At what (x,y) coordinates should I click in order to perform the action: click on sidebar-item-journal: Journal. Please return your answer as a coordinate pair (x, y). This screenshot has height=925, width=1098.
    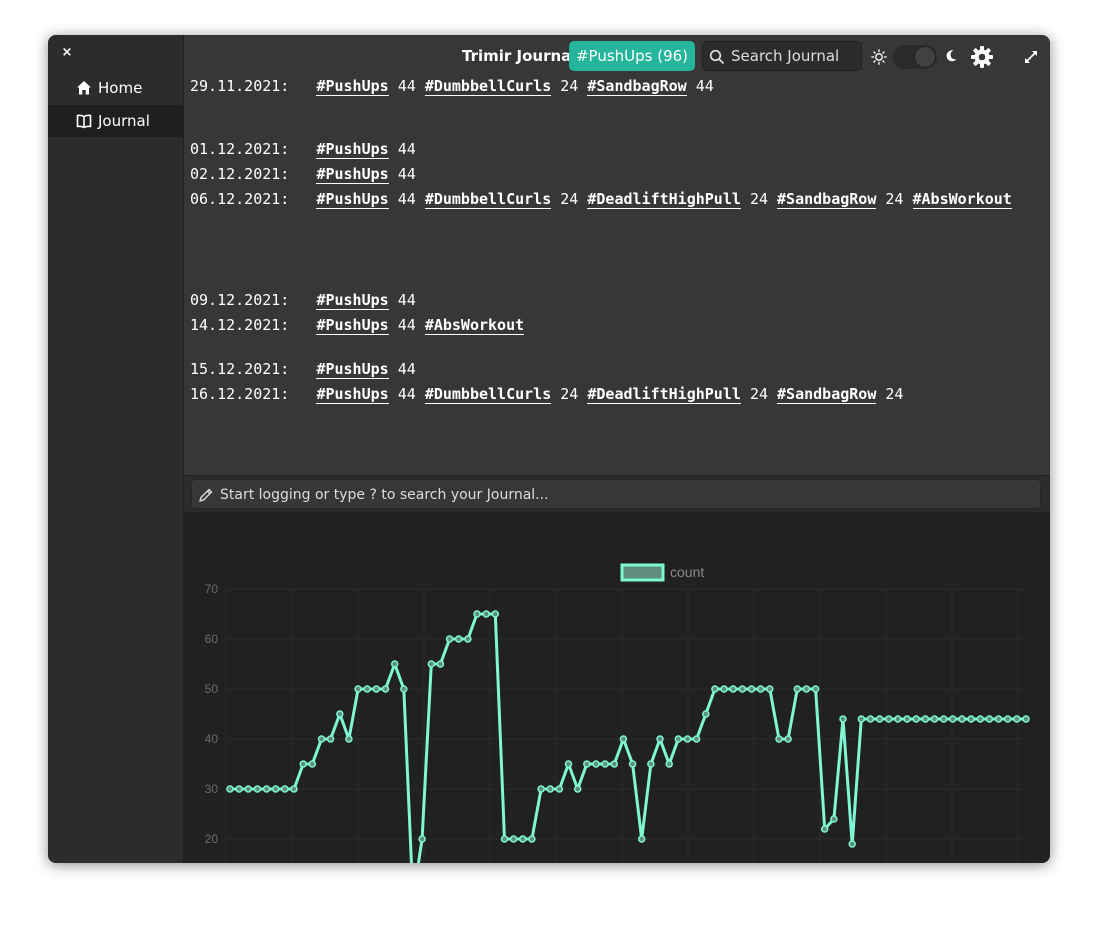
    Looking at the image, I should click on (115, 121).